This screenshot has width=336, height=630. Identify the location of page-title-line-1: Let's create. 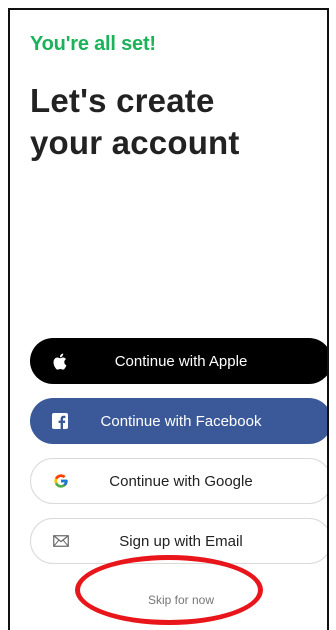
(122, 100).